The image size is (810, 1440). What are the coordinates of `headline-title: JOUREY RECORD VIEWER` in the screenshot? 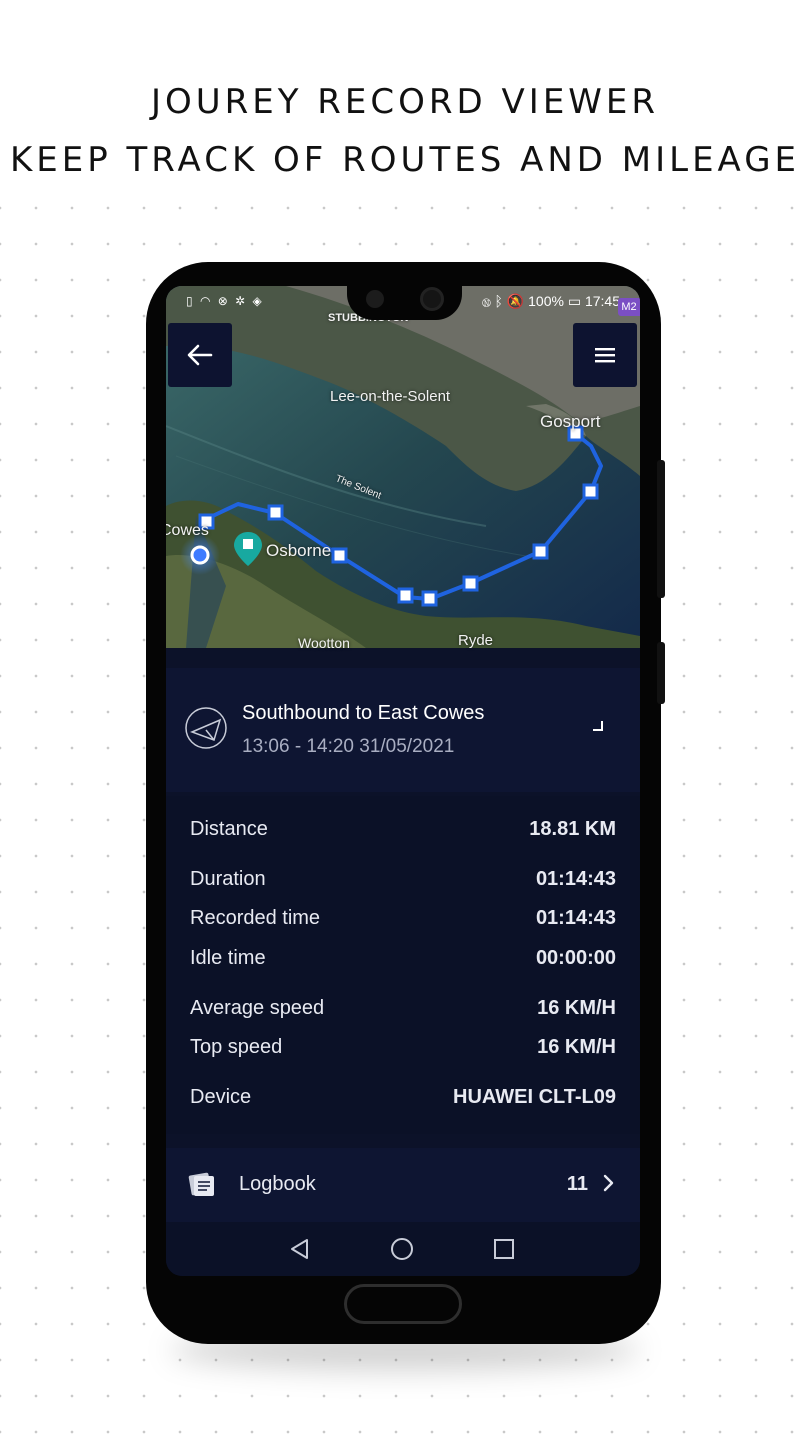 It's located at (405, 102).